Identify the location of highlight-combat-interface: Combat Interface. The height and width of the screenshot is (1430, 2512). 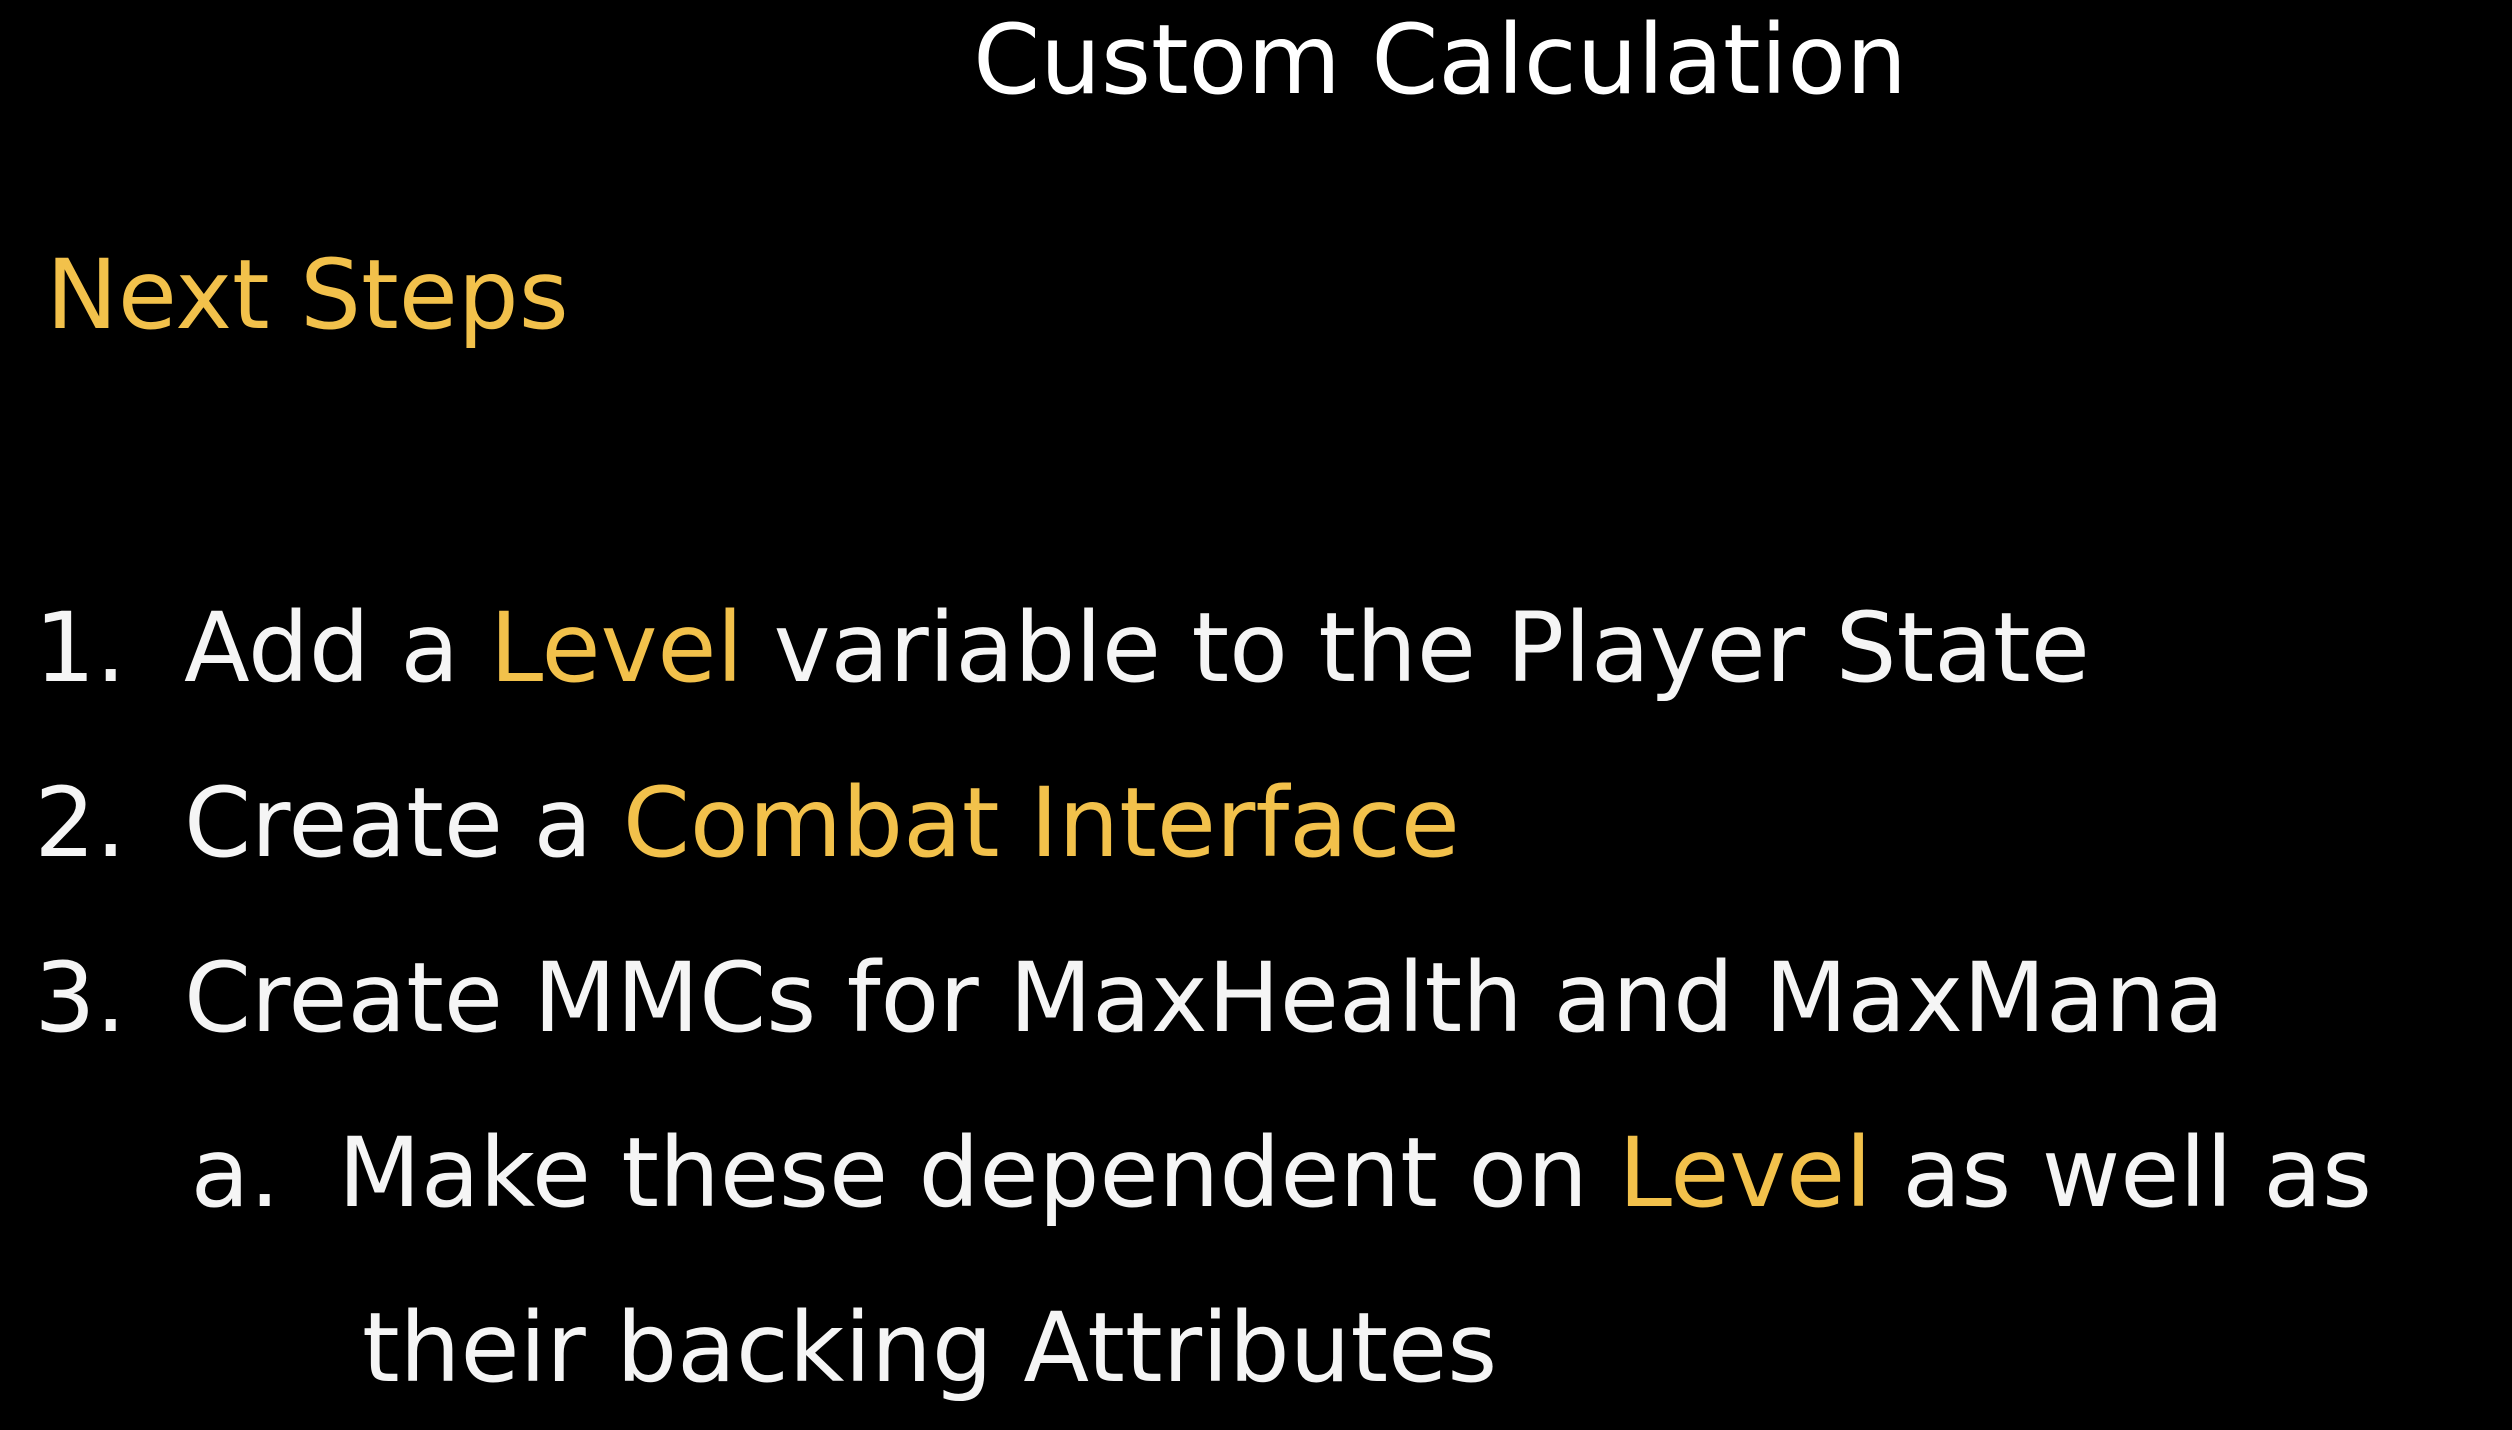
(1041, 823).